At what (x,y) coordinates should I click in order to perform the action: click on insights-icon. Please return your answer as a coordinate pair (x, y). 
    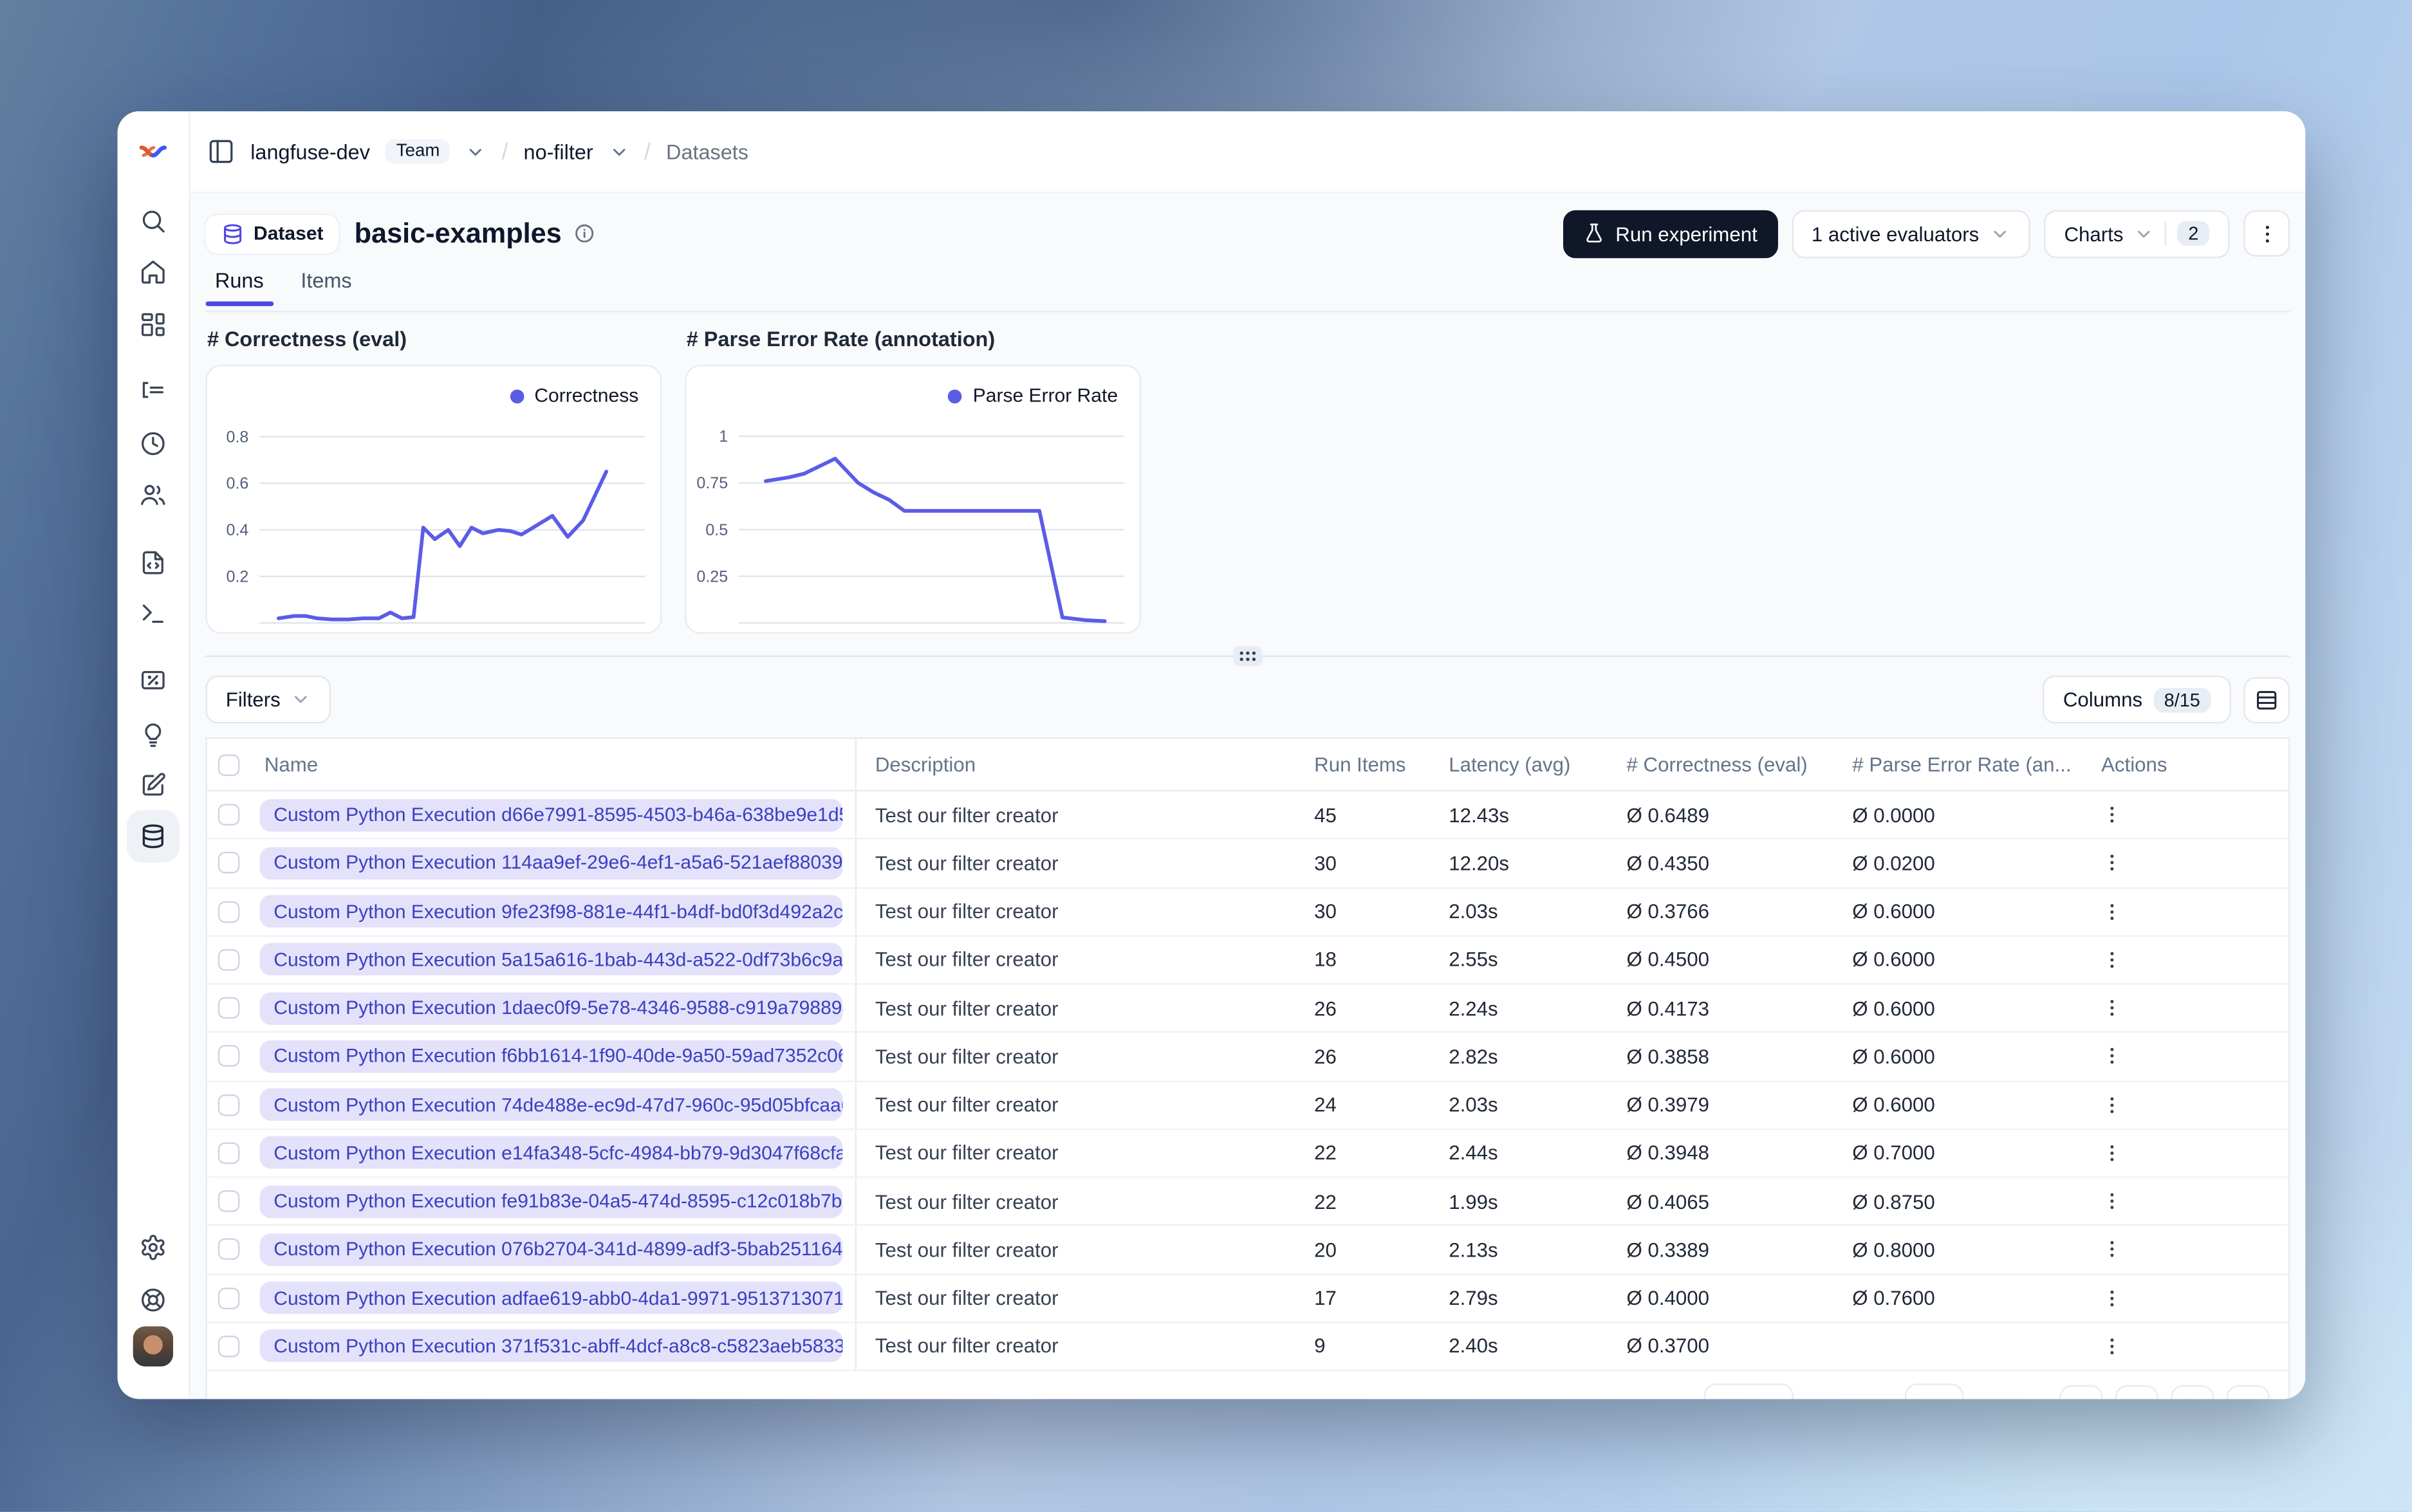
    Looking at the image, I should click on (153, 734).